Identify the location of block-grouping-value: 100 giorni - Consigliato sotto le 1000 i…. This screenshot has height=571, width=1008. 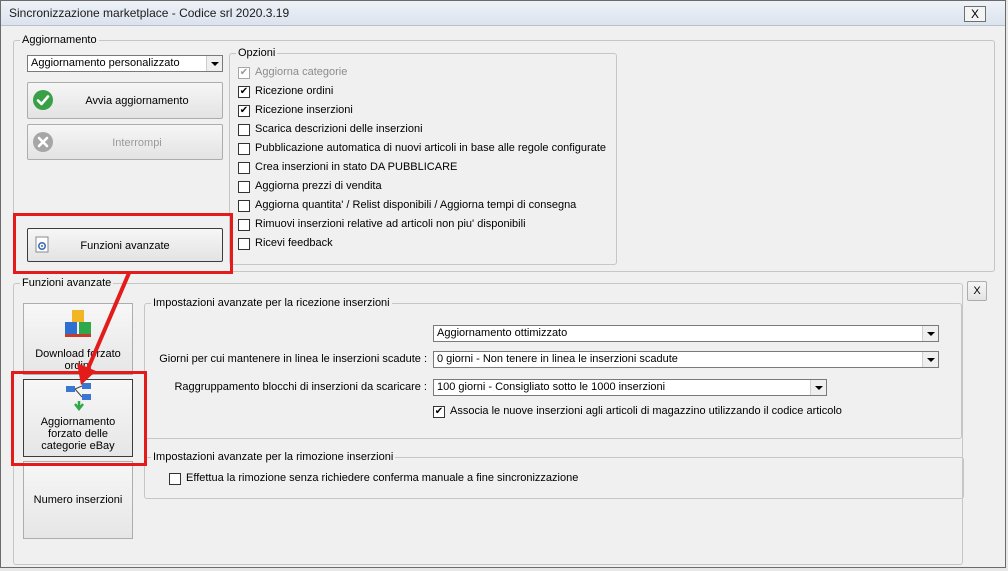
(551, 387).